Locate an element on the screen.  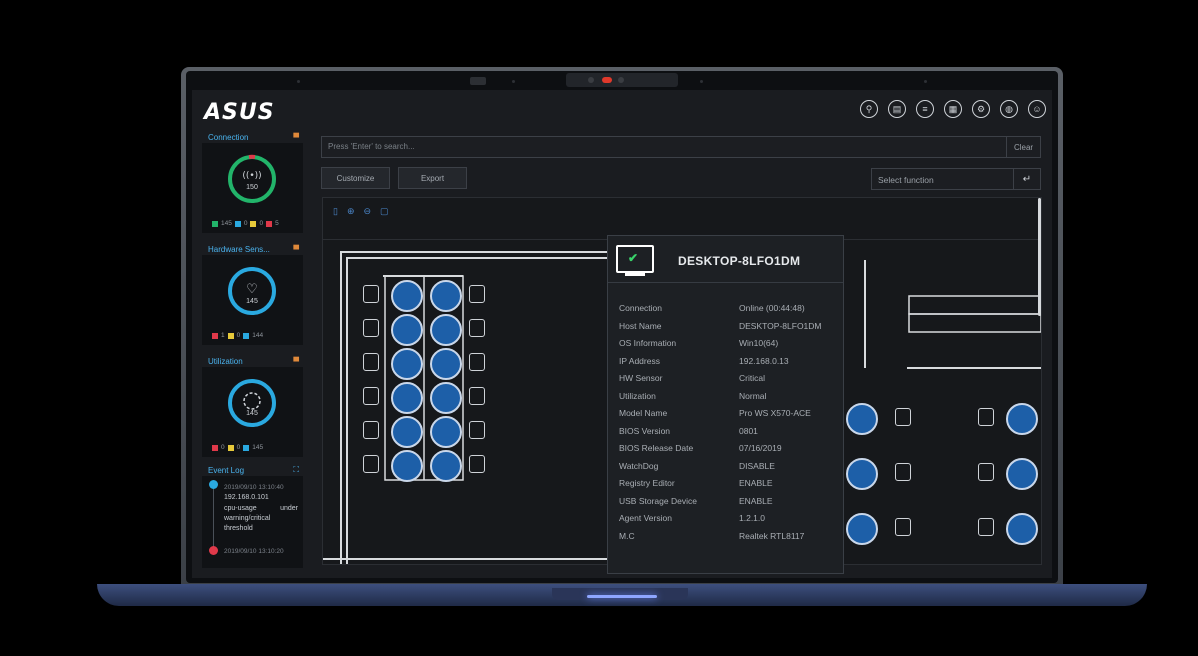
property-key: Host Name is located at coordinates (640, 325).